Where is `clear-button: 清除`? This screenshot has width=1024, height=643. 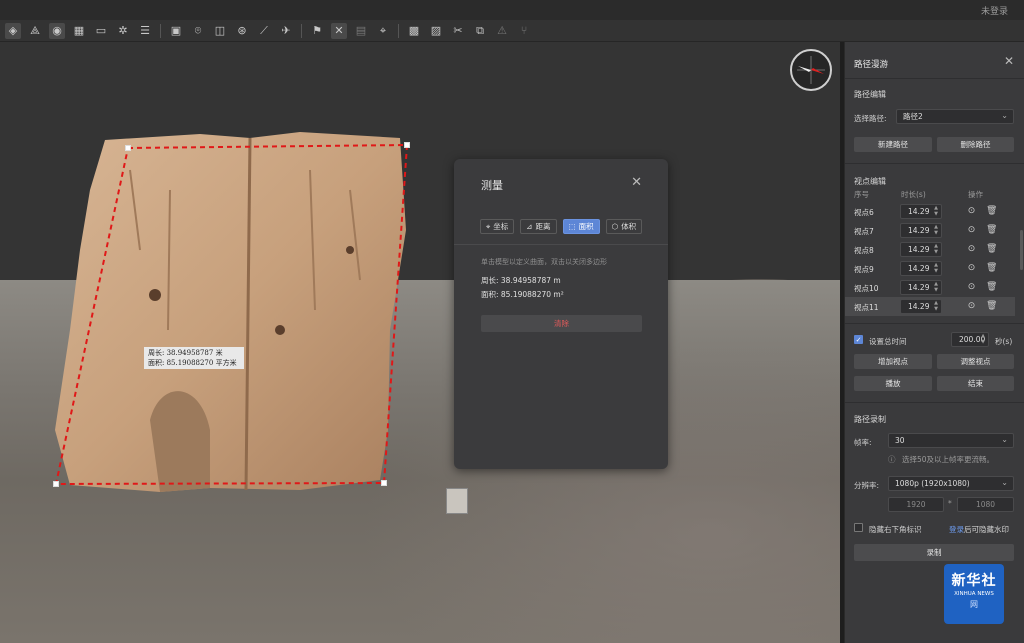
clear-button: 清除 is located at coordinates (561, 323).